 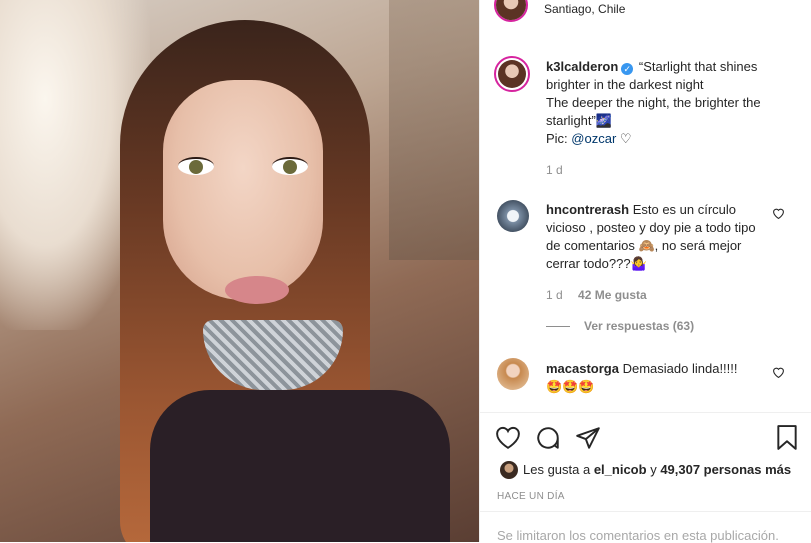 I want to click on heart-icon, so click(x=508, y=438).